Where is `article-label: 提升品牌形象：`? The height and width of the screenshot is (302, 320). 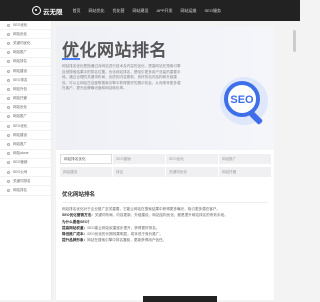
article-label: 提升品牌形象： is located at coordinates (75, 240).